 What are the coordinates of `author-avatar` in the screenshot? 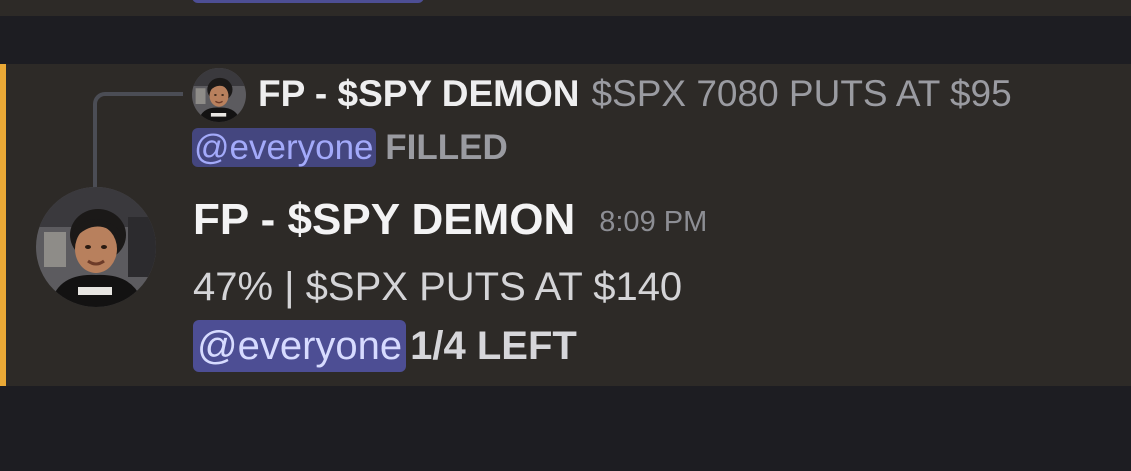 It's located at (96, 247).